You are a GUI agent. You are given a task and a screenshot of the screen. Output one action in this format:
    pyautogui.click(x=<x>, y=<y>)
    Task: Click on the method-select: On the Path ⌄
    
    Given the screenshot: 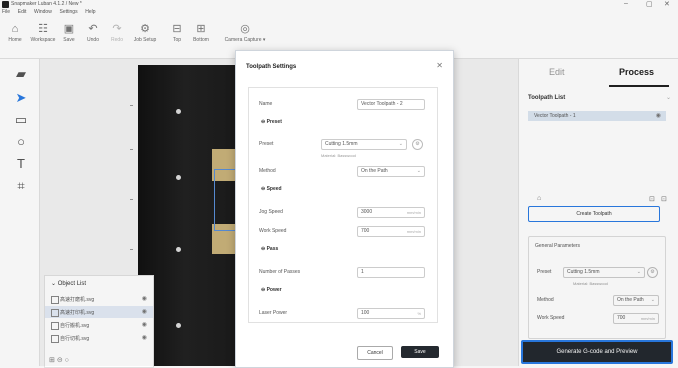 What is the action you would take?
    pyautogui.click(x=391, y=171)
    